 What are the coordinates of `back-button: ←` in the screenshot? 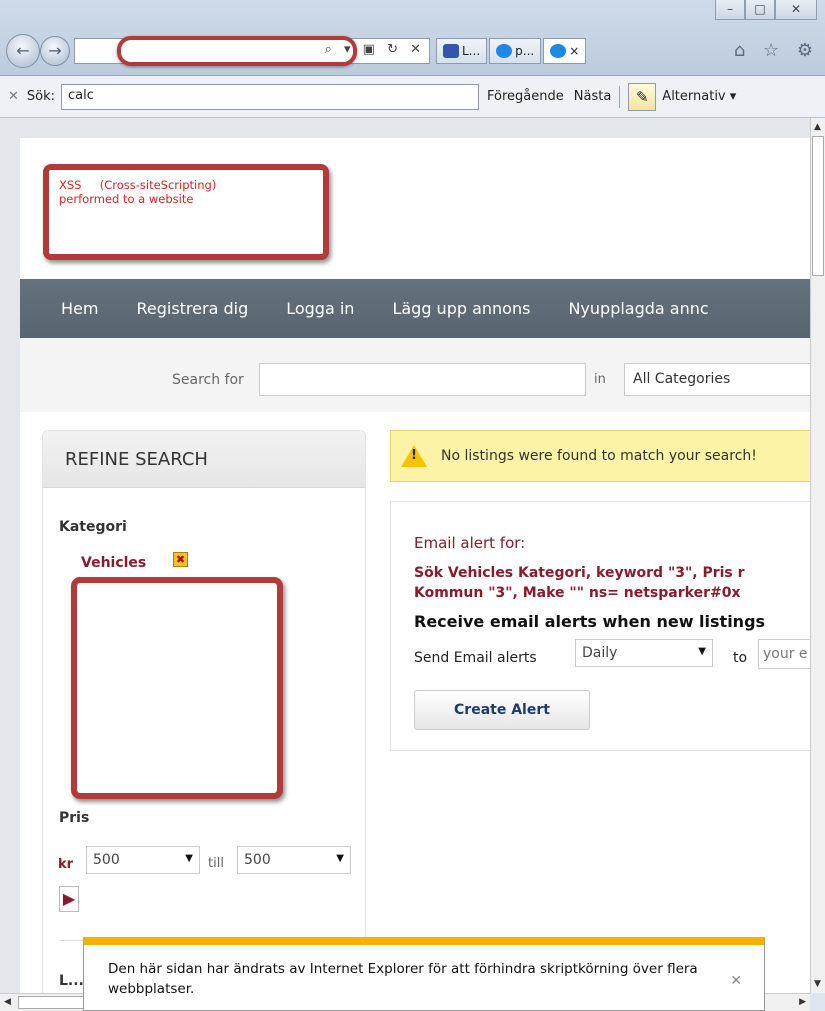 It's located at (23, 51).